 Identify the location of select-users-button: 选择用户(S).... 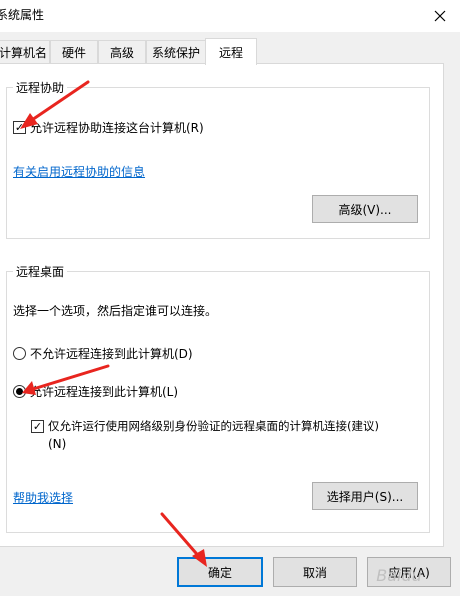
(365, 496).